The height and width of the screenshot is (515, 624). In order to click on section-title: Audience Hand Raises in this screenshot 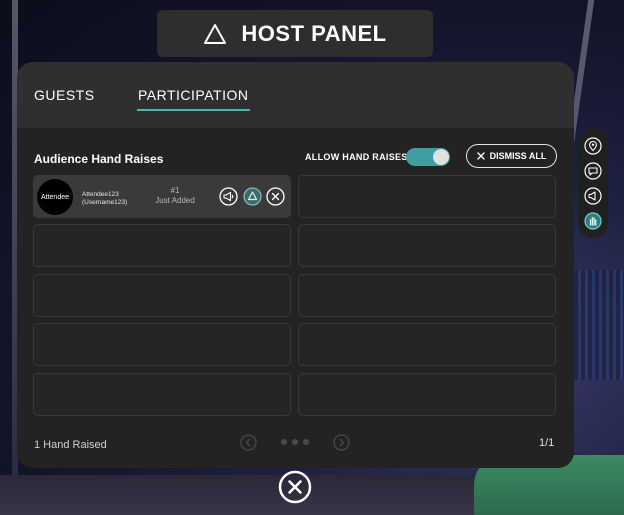, I will do `click(99, 159)`.